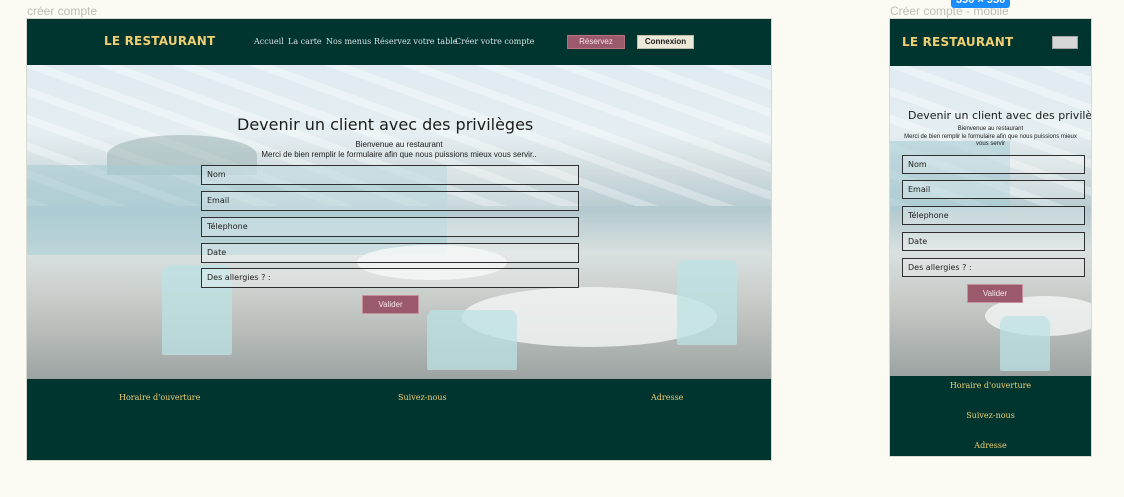  Describe the element at coordinates (390, 278) in the screenshot. I see `allergies-field: Des allergies ? :` at that location.